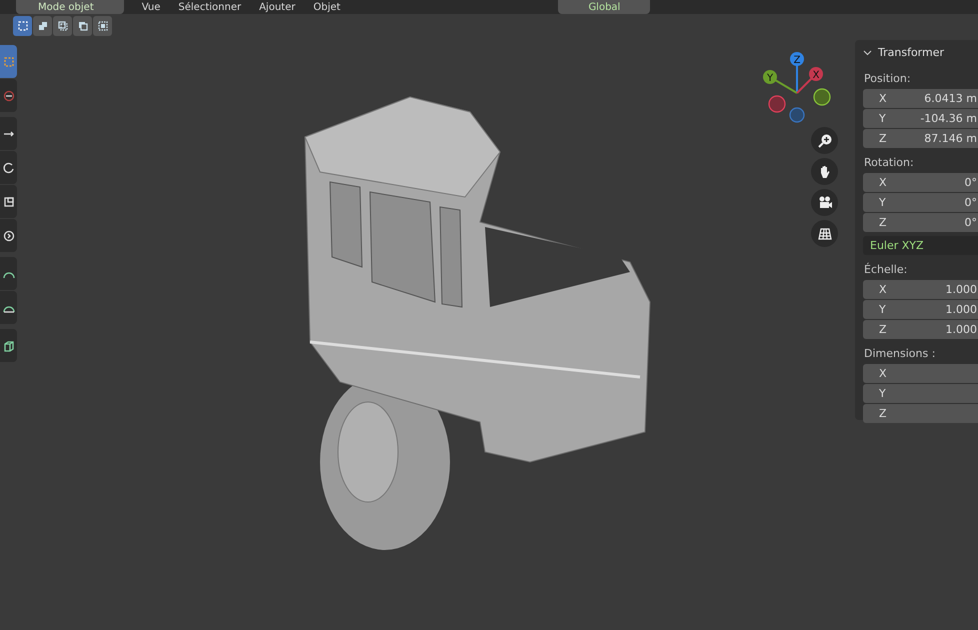  What do you see at coordinates (210, 7) in the screenshot?
I see `menu-item: Sélectionner` at bounding box center [210, 7].